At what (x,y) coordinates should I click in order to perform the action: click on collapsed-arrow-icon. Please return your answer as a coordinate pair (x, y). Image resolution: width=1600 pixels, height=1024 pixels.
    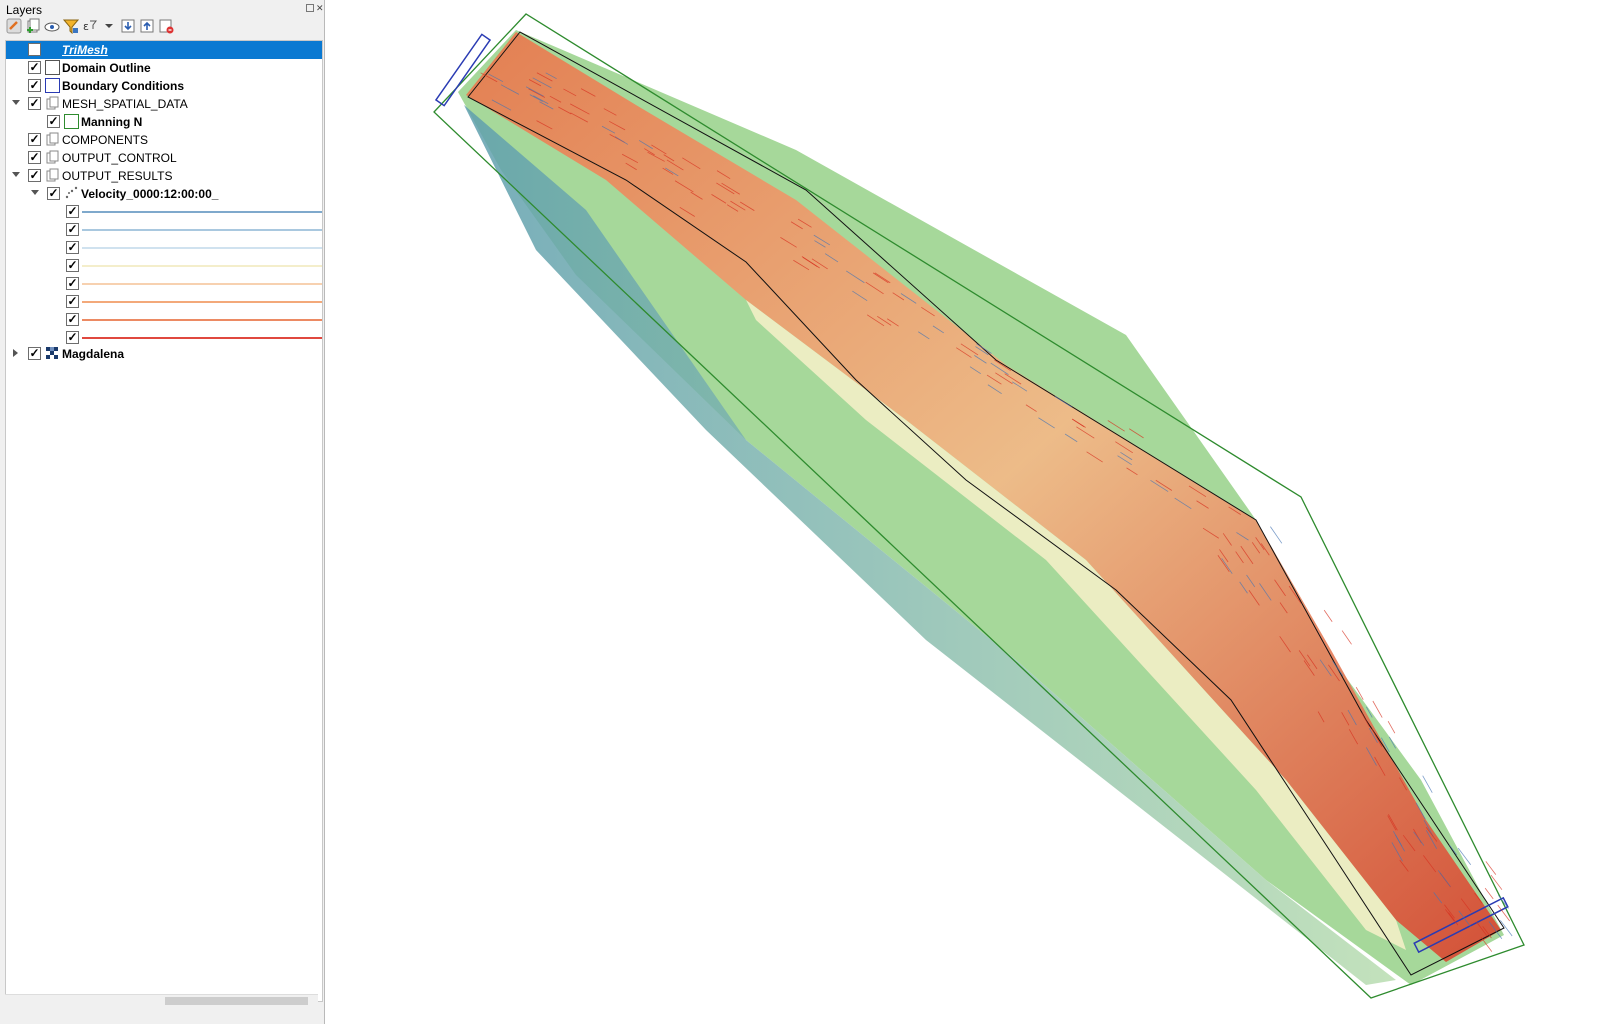
    Looking at the image, I should click on (15, 353).